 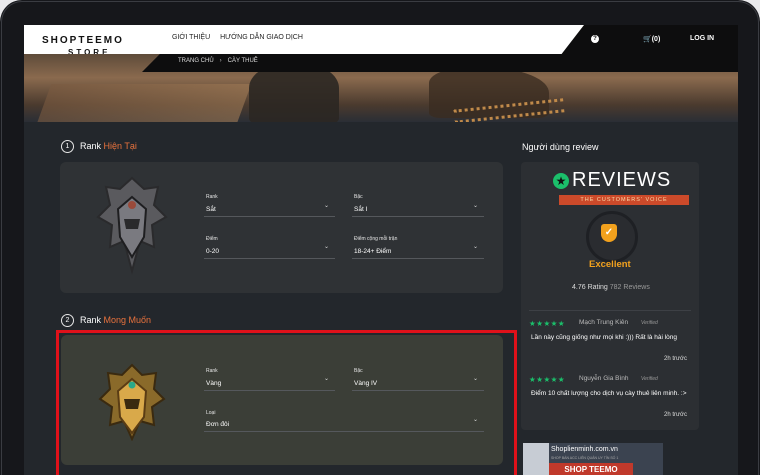 I want to click on breadcrumb-chevron-icon: ›, so click(x=220, y=61).